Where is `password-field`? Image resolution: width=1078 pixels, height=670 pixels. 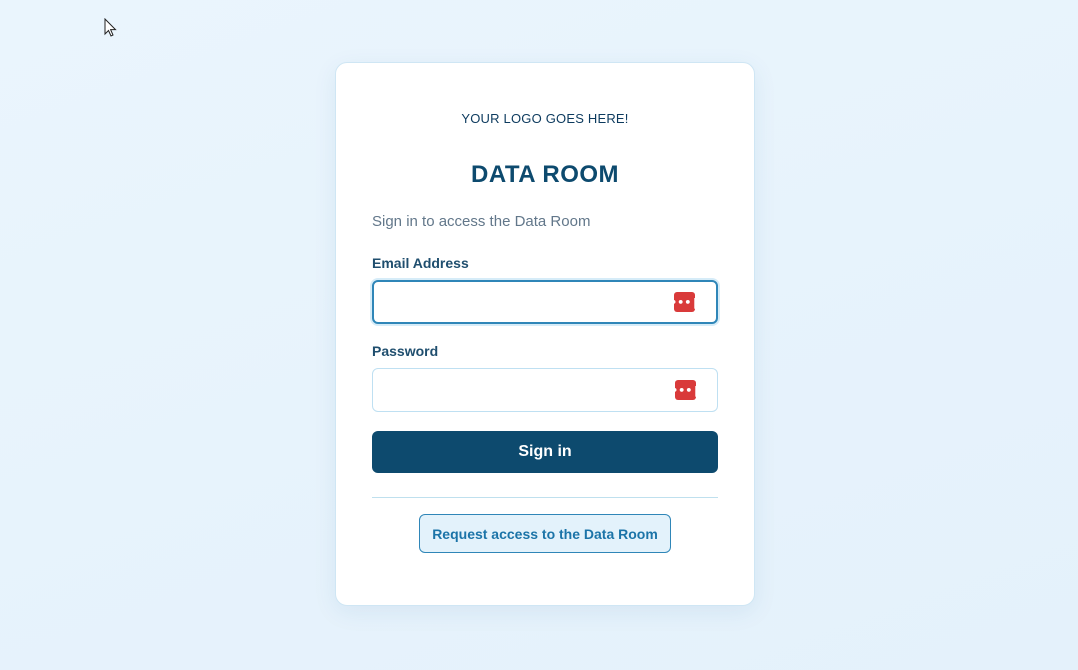
password-field is located at coordinates (545, 390).